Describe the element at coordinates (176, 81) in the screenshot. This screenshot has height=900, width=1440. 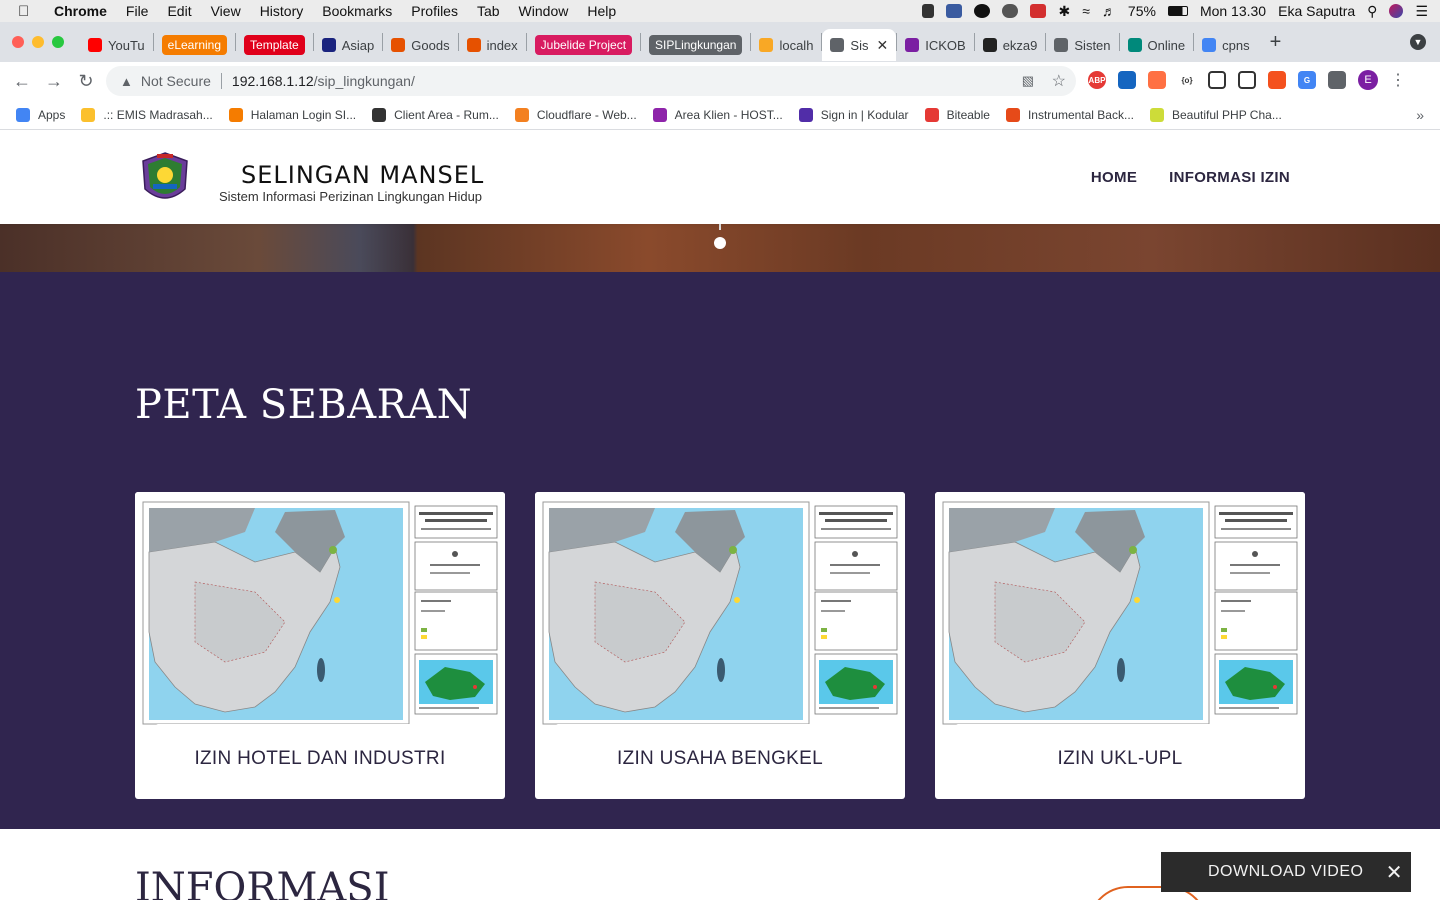
I see `security-status: Not Secure` at that location.